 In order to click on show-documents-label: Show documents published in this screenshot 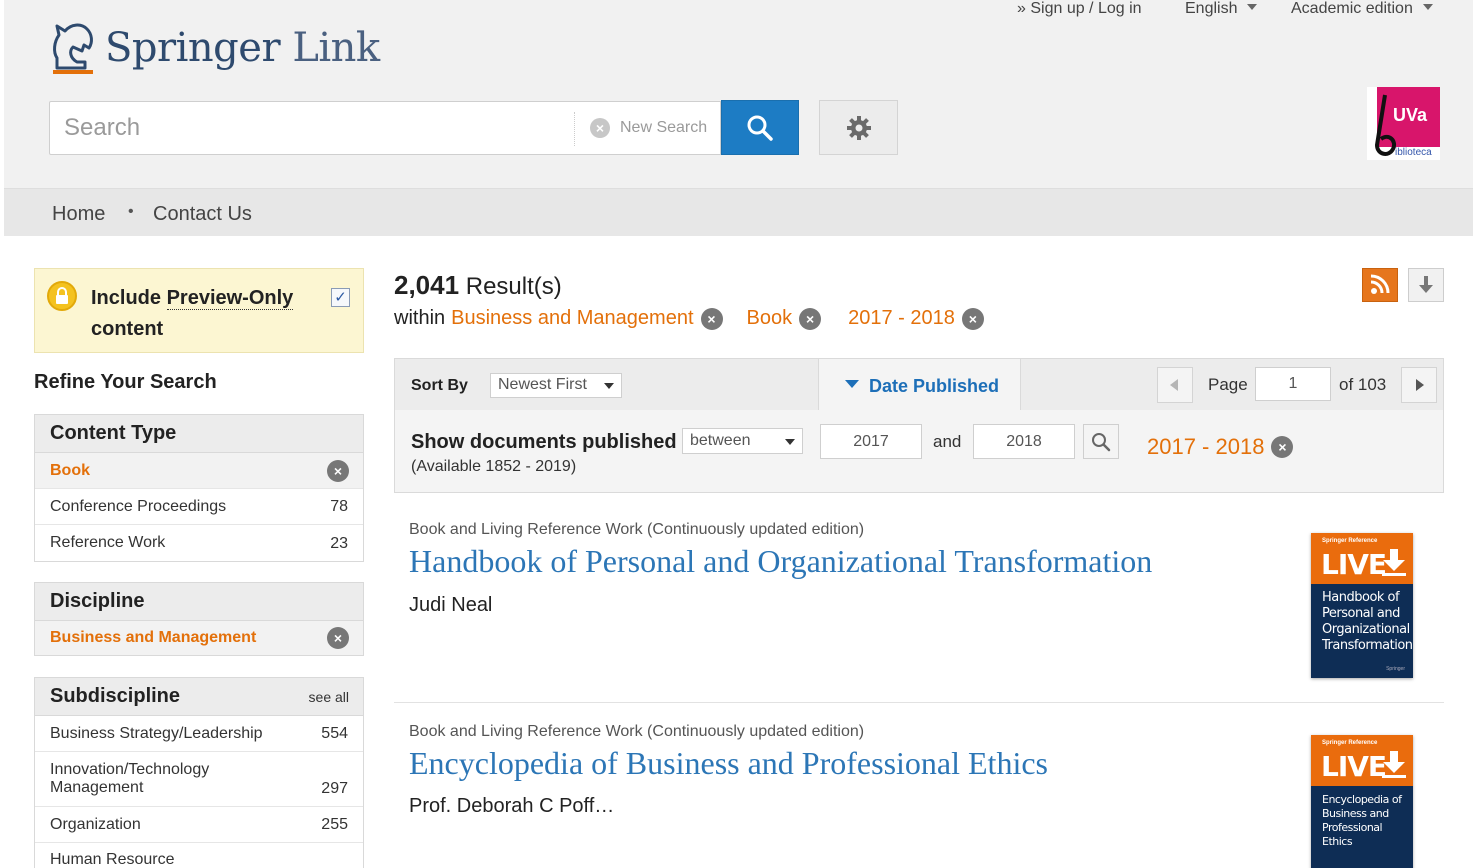, I will do `click(544, 442)`.